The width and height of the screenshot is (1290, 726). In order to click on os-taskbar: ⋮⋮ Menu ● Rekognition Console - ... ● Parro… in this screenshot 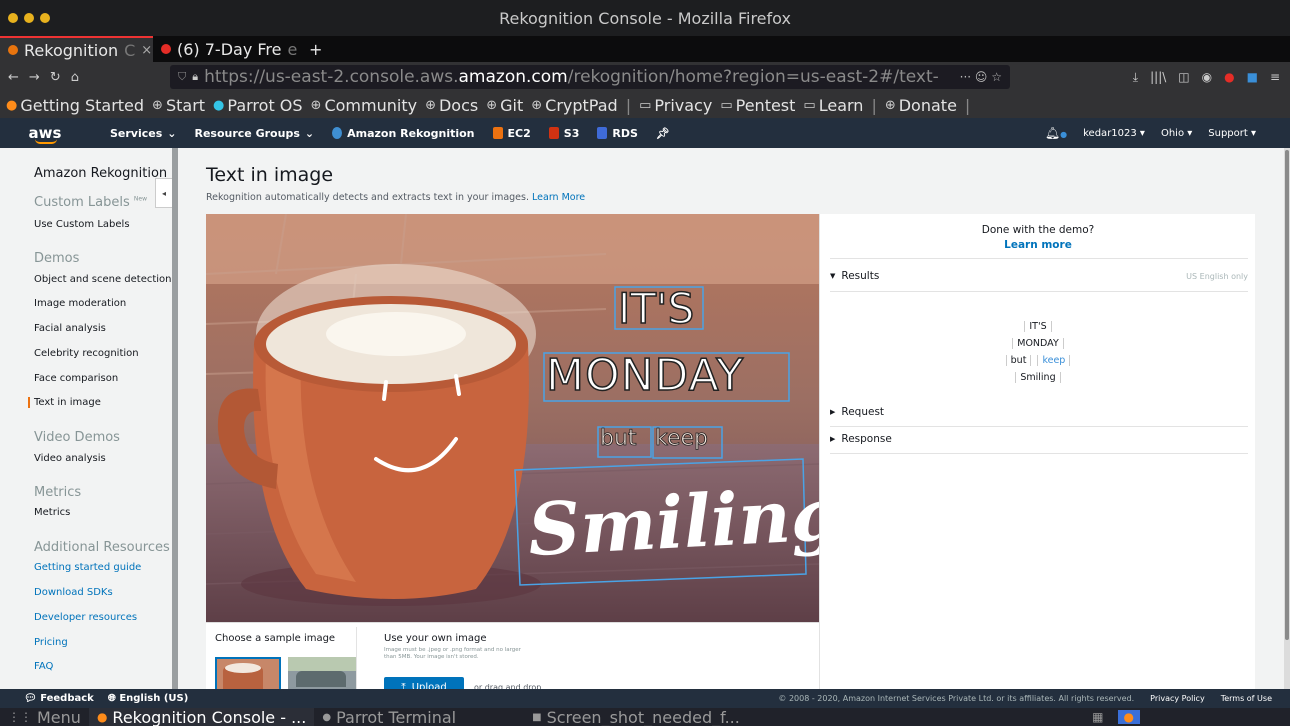, I will do `click(645, 717)`.